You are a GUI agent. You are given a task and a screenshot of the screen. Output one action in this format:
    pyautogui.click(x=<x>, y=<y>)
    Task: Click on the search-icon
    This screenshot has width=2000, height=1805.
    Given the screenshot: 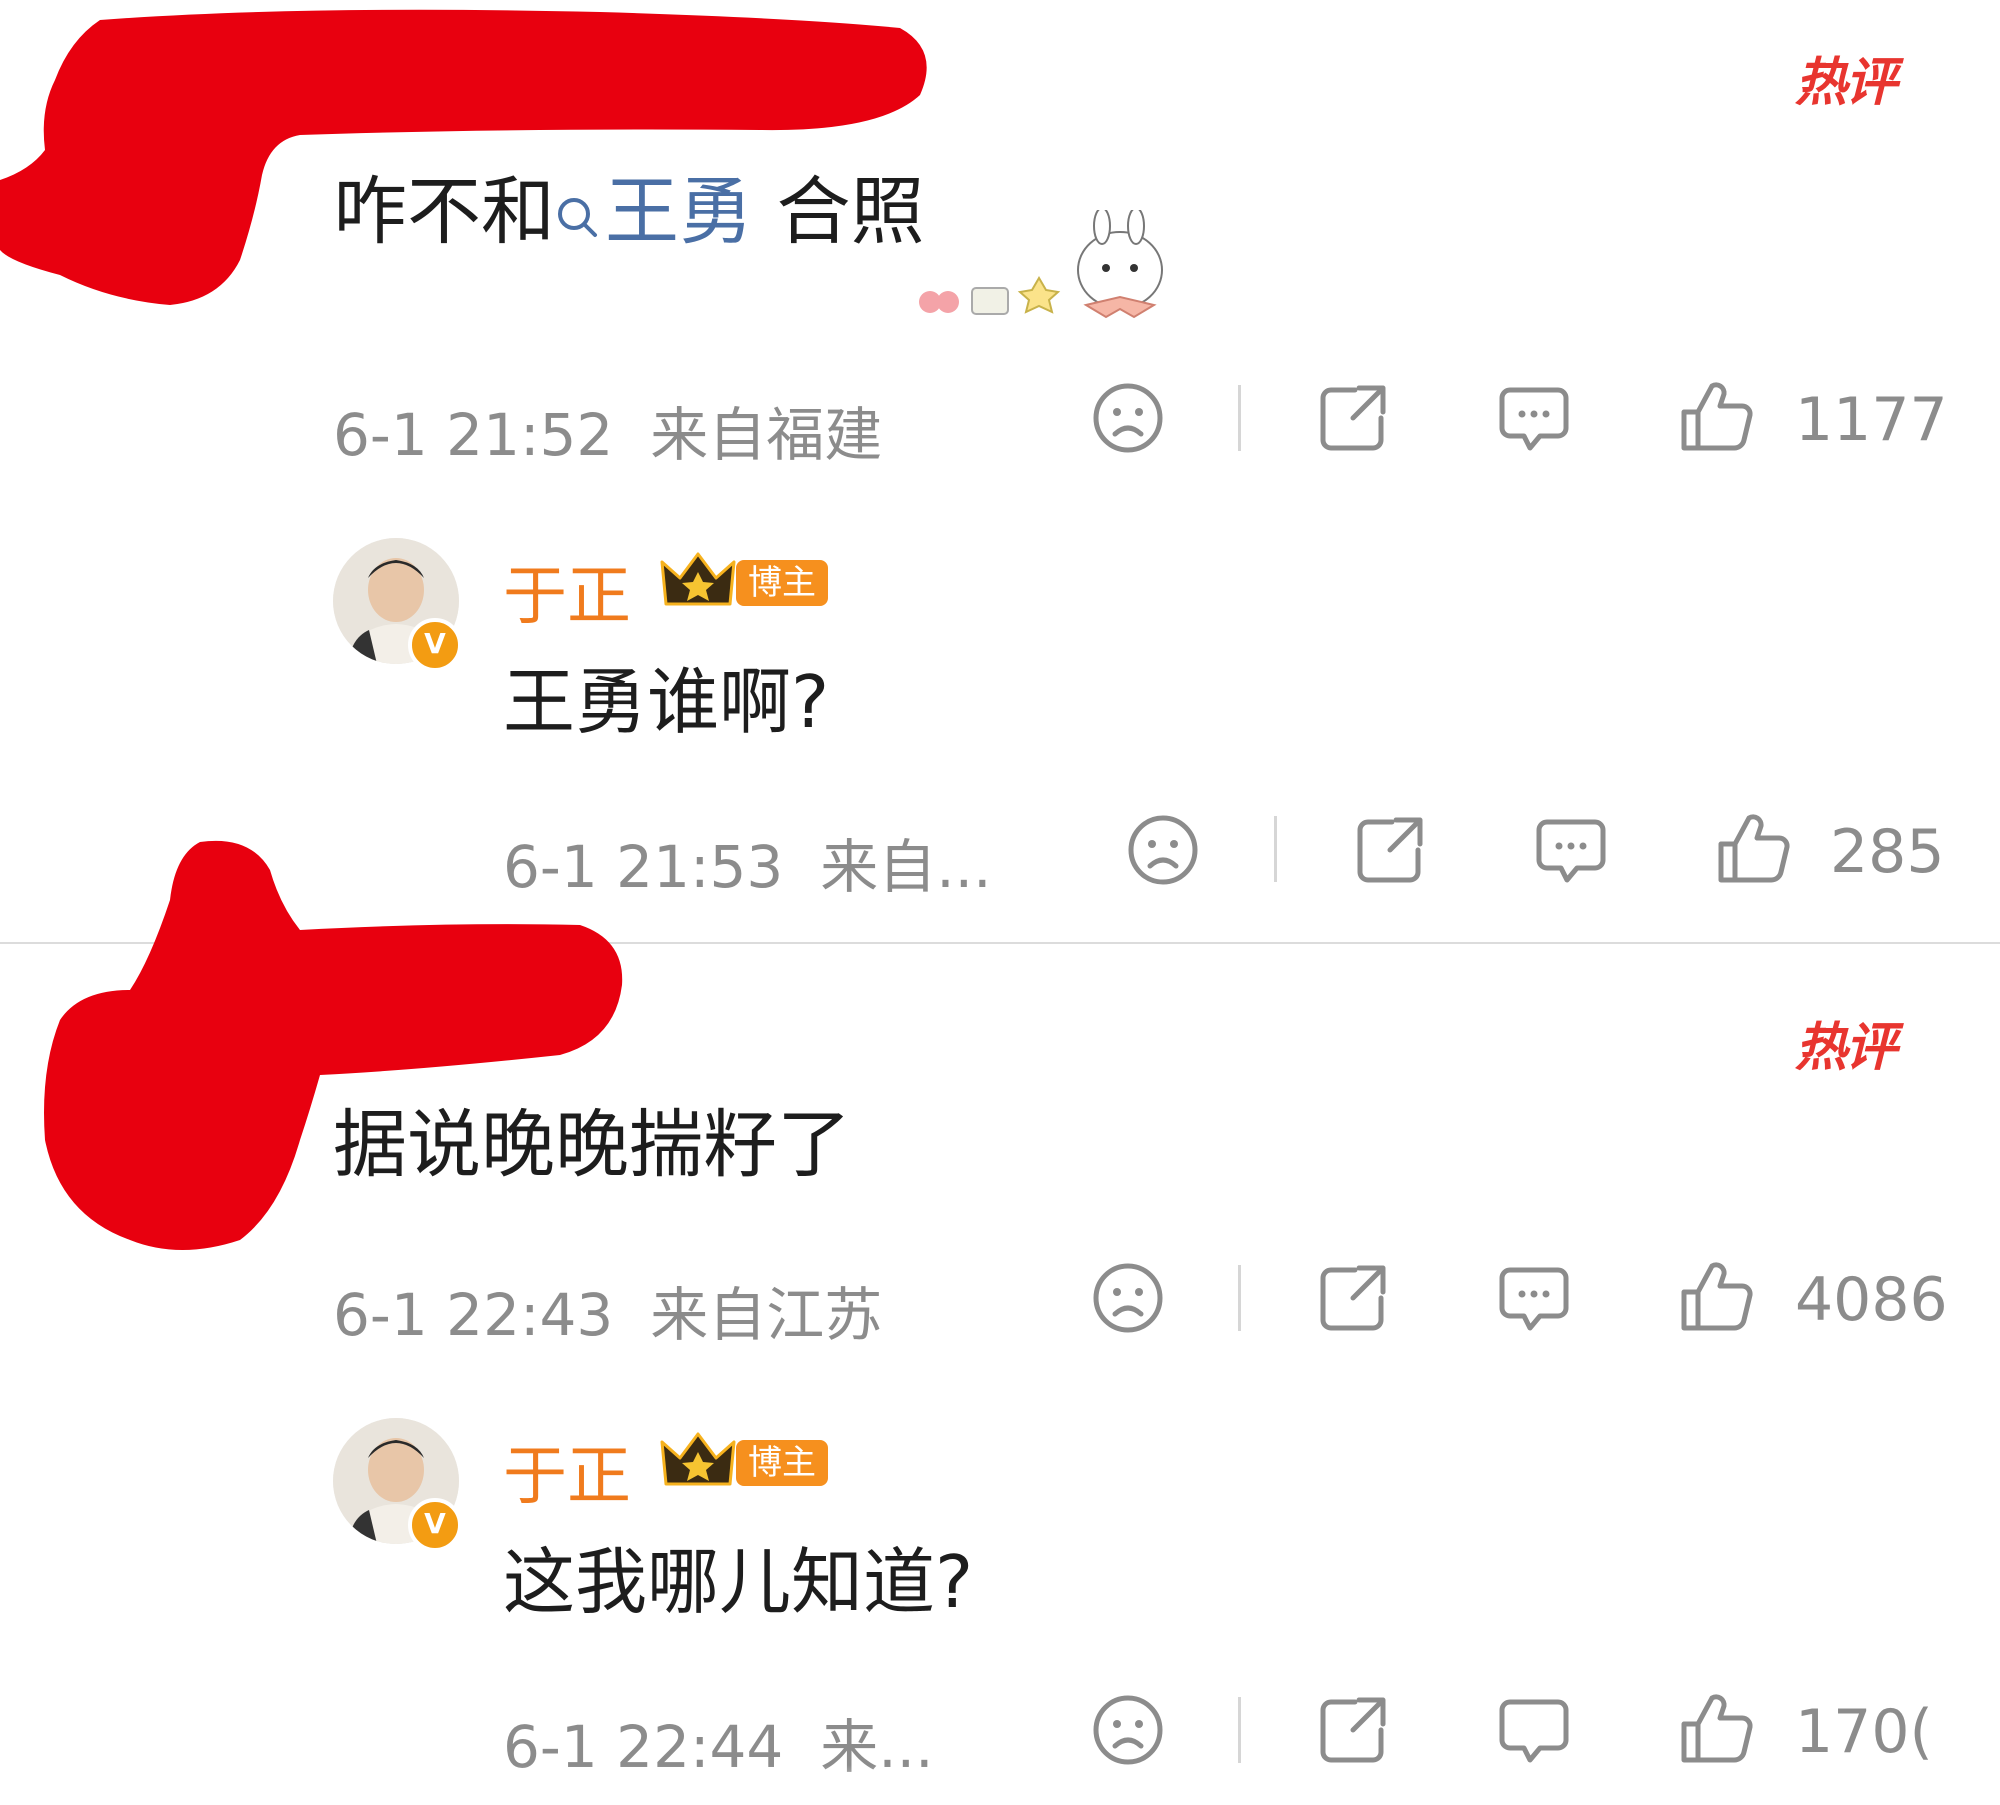 What is the action you would take?
    pyautogui.click(x=577, y=217)
    